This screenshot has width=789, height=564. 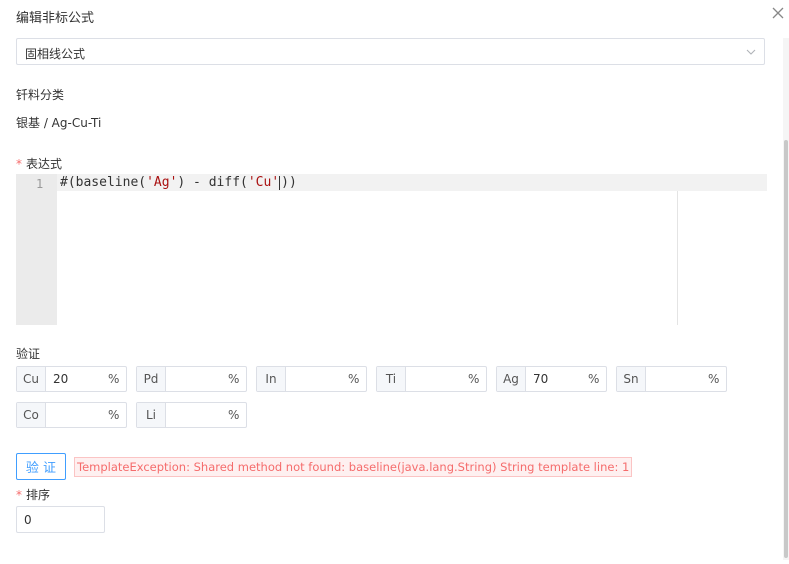 What do you see at coordinates (55, 54) in the screenshot?
I see `formula-type-value: 固相线公式` at bounding box center [55, 54].